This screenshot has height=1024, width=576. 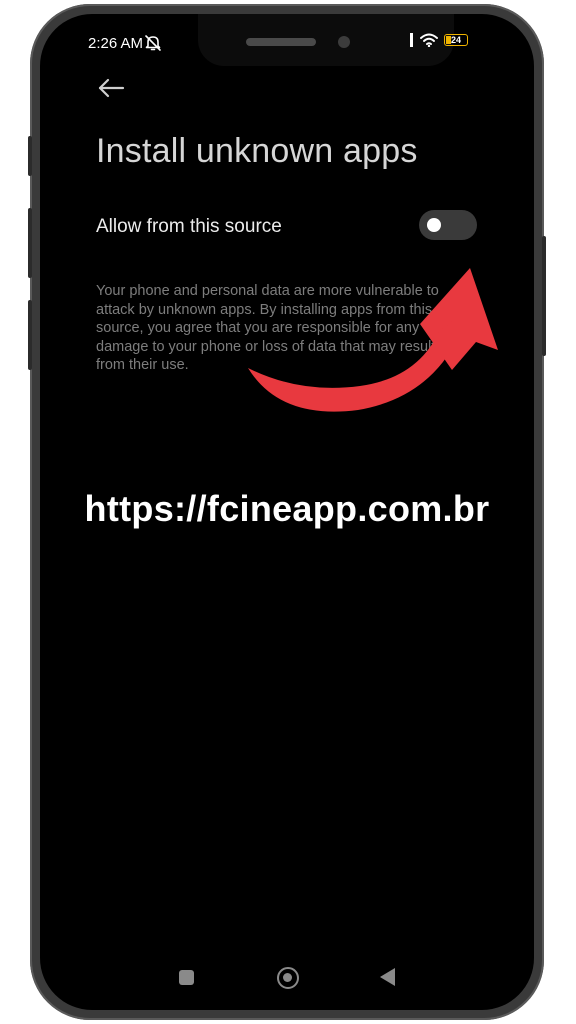 What do you see at coordinates (344, 42) in the screenshot?
I see `front-camera` at bounding box center [344, 42].